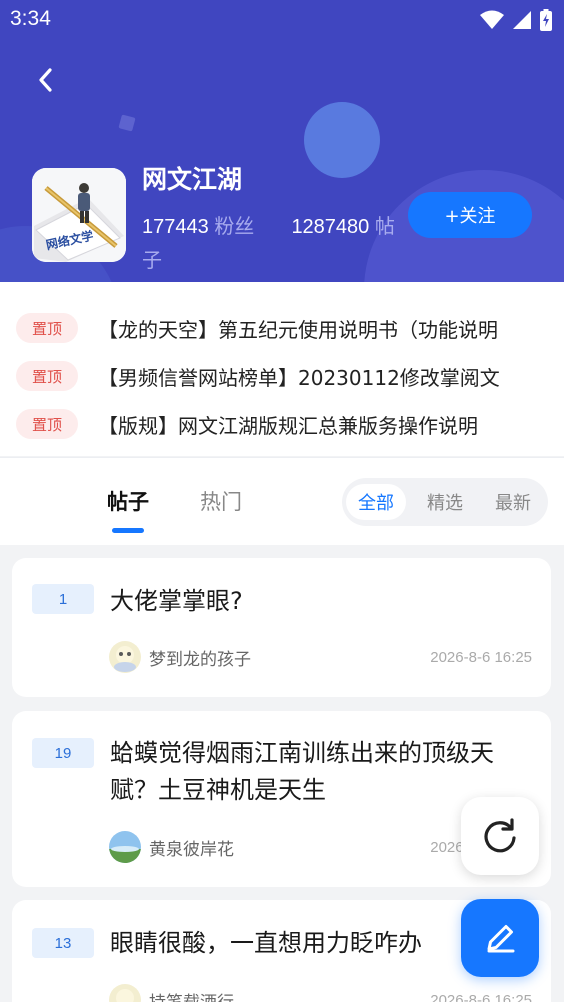  Describe the element at coordinates (299, 377) in the screenshot. I see `pinned-title: 【男频信誉网站榜单】20230112修改掌阅文` at that location.